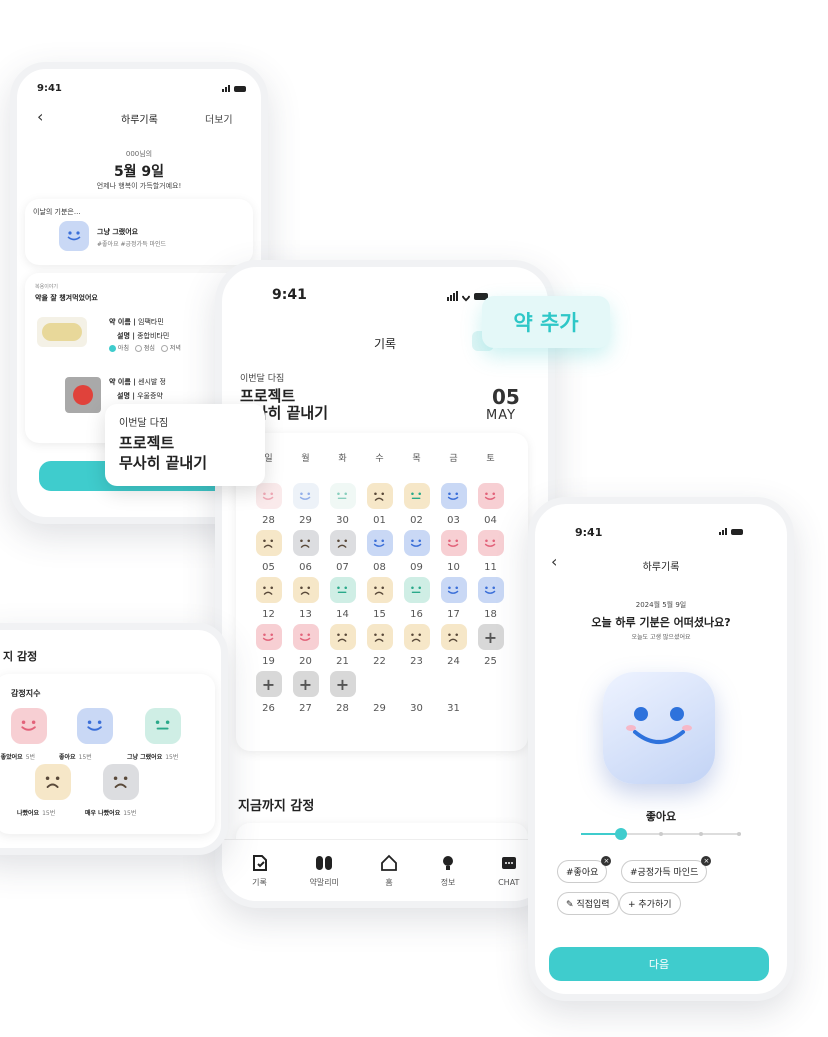  Describe the element at coordinates (342, 520) in the screenshot. I see `day-number: 30` at that location.